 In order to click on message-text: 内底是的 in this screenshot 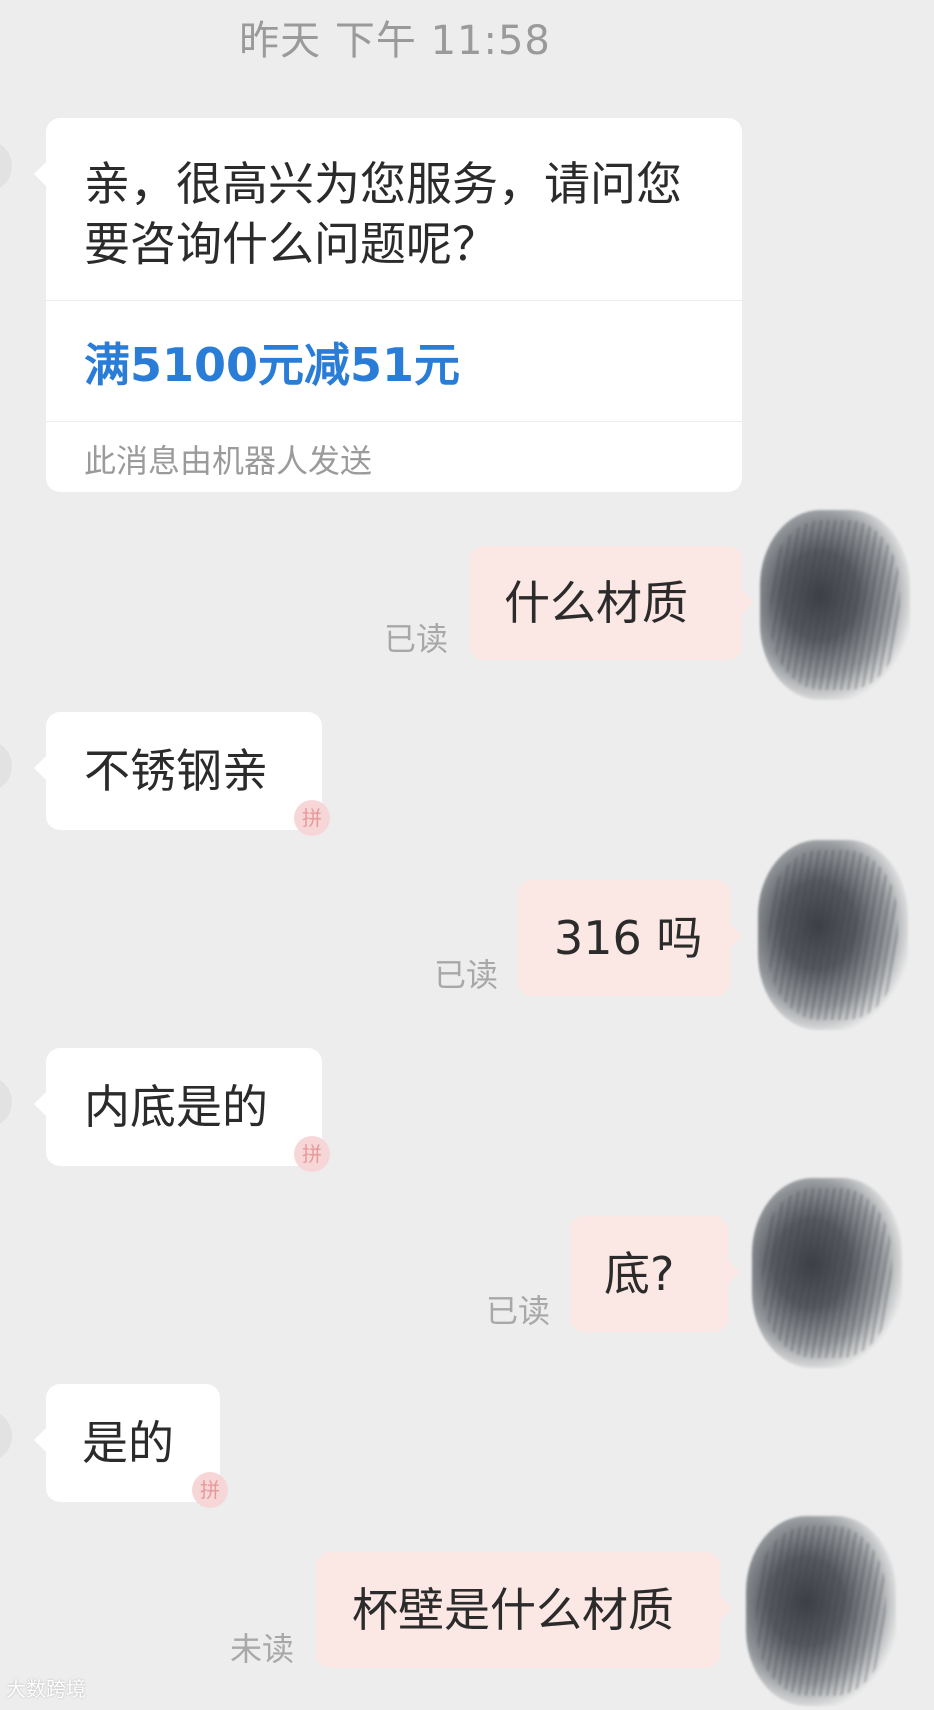, I will do `click(176, 1107)`.